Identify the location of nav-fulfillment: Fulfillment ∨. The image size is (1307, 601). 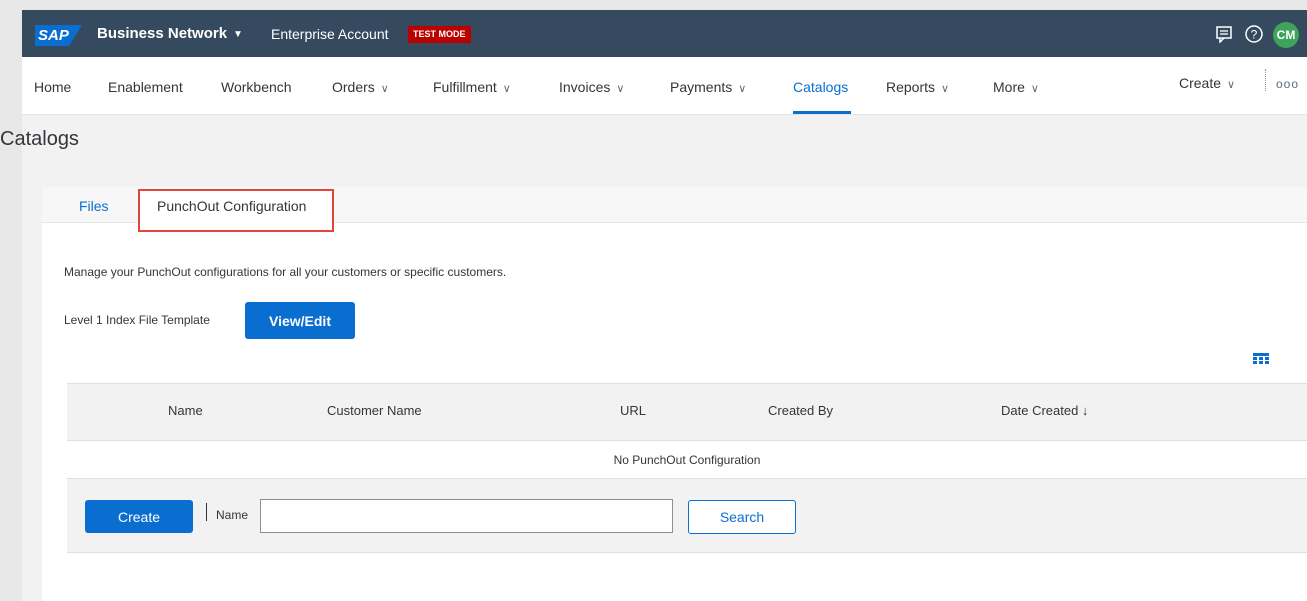
(472, 87).